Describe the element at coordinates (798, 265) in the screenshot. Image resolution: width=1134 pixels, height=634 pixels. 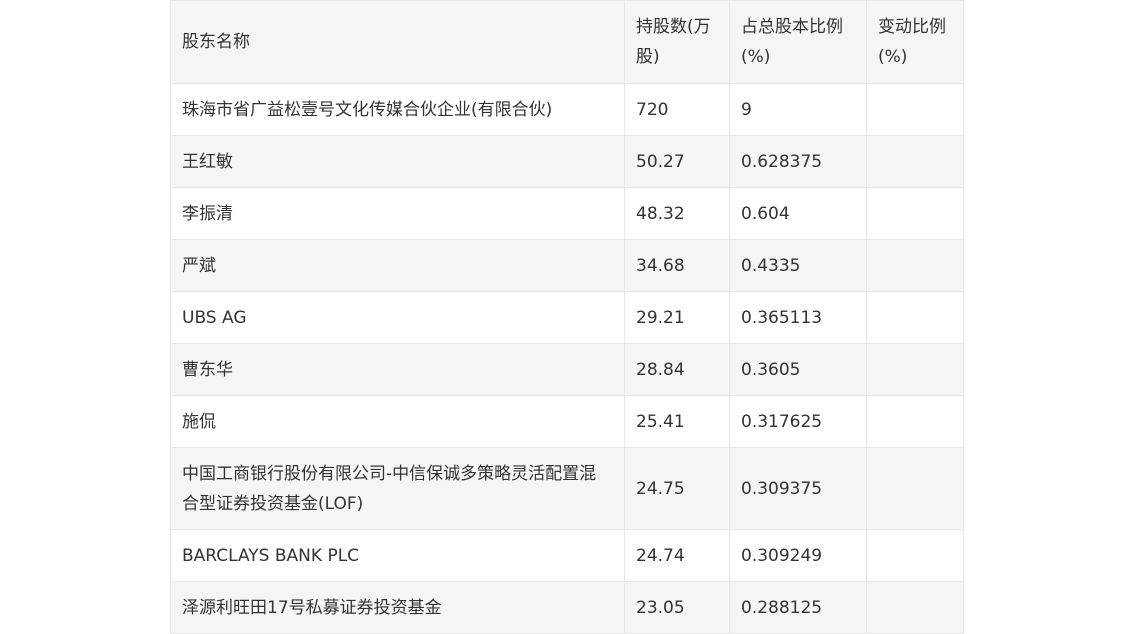
I see `cell-ratio: 0.4335` at that location.